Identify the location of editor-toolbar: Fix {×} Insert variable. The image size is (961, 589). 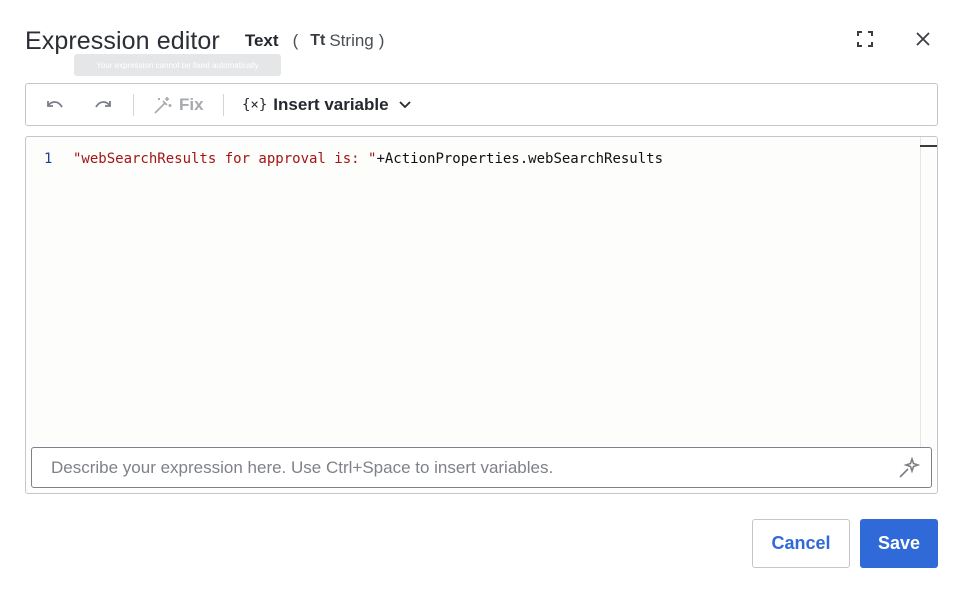
(481, 104).